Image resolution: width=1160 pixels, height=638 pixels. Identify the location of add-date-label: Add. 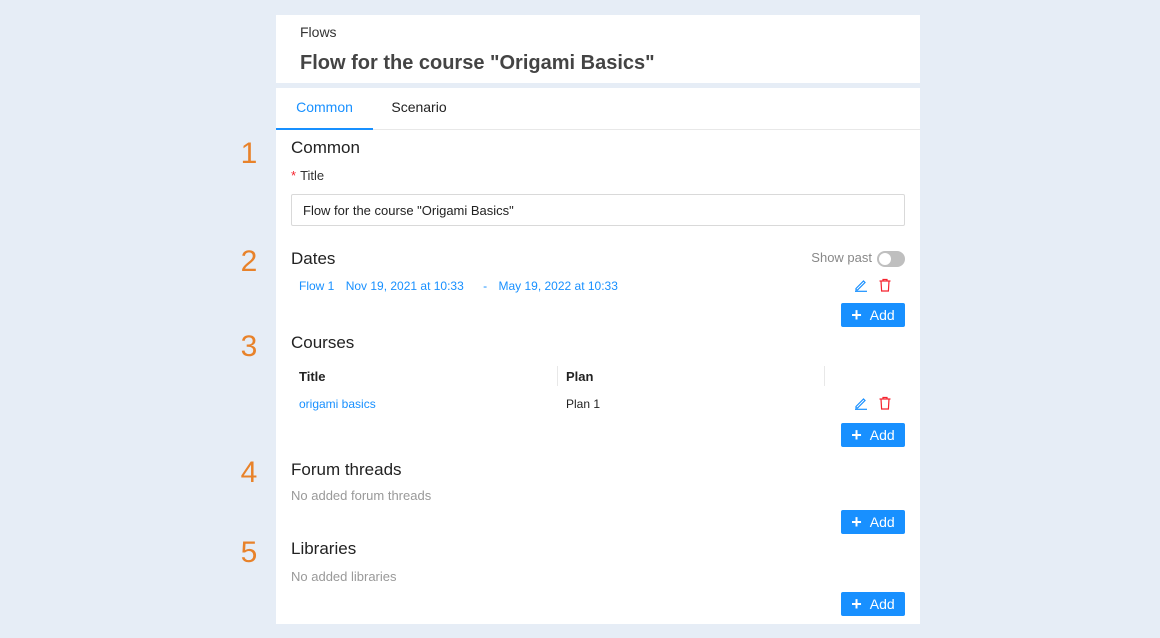
(882, 315).